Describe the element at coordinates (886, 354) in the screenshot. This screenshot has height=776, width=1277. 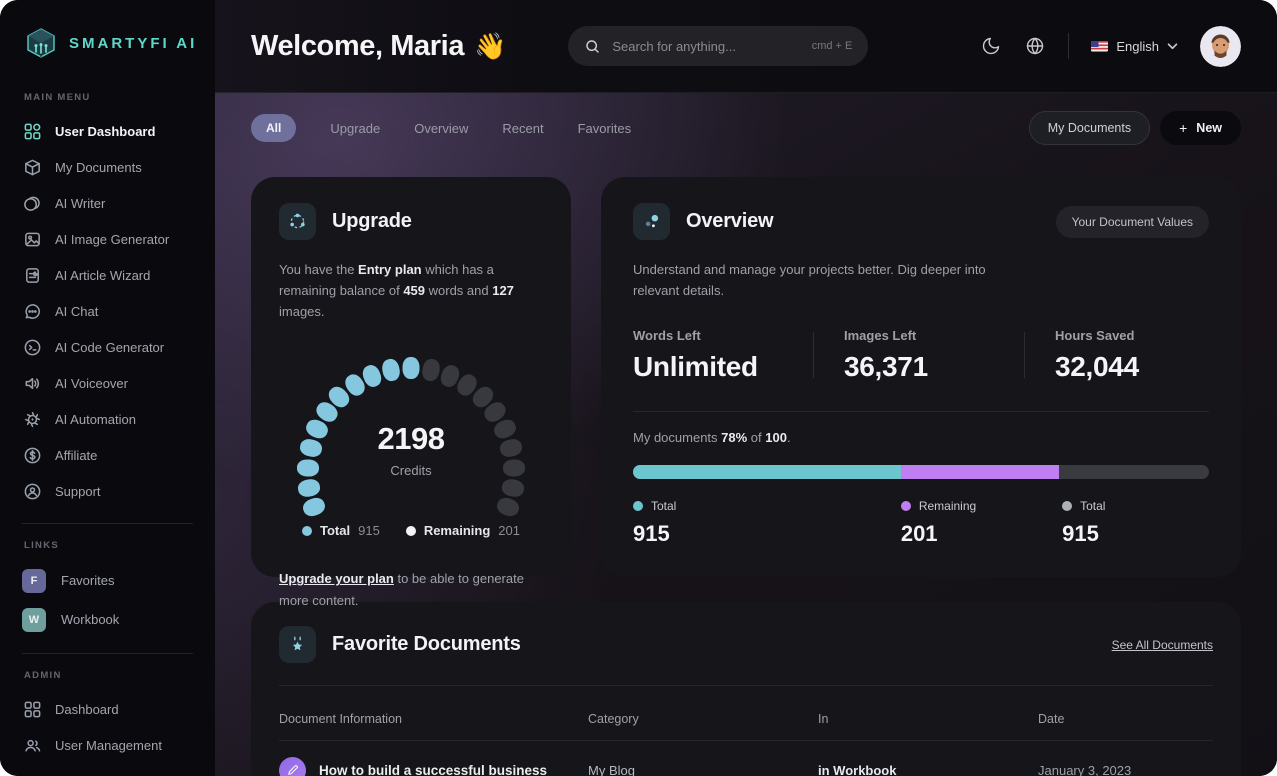
I see `stat-images-left: Images Left 36,371` at that location.